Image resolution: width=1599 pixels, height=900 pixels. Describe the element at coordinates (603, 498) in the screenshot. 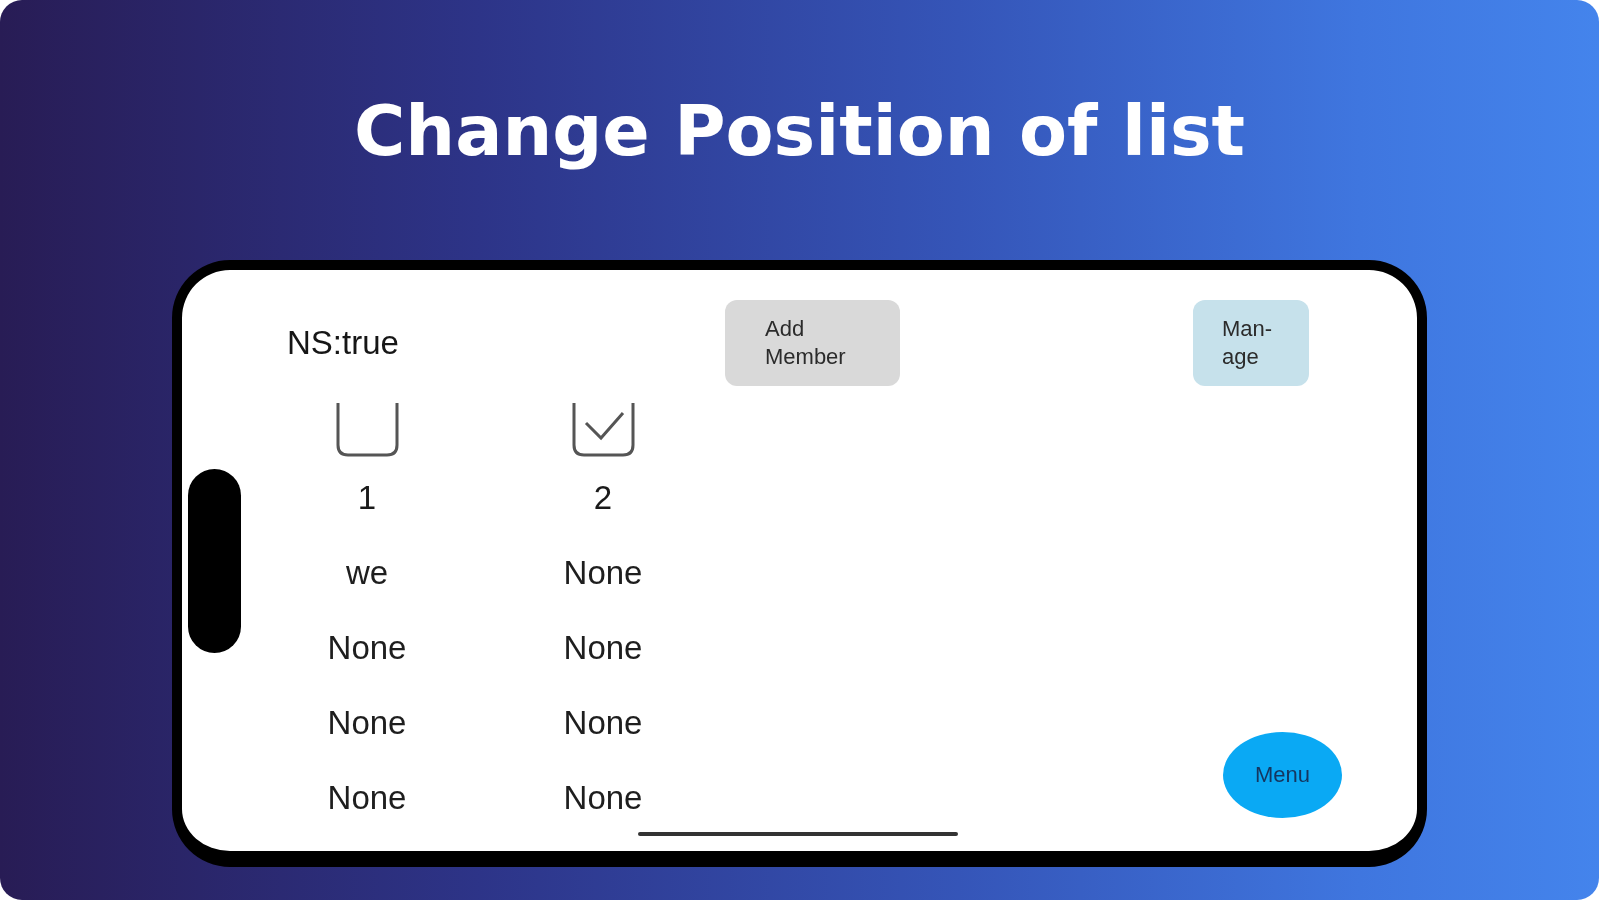

I see `column-number: 2` at that location.